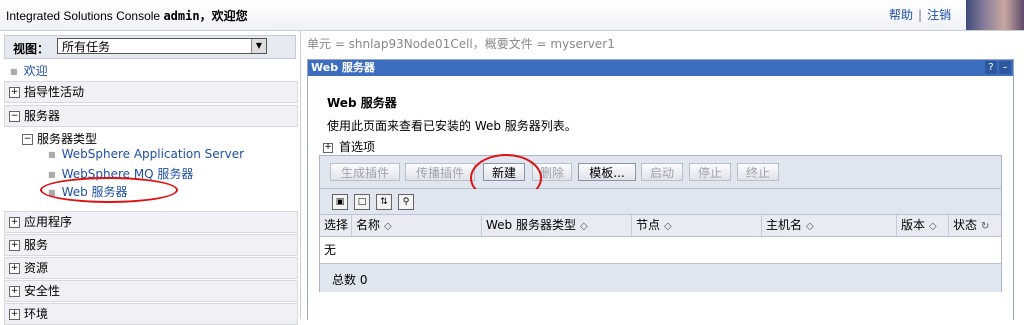 This screenshot has width=1024, height=325. I want to click on deselect-all-icon: □, so click(362, 202).